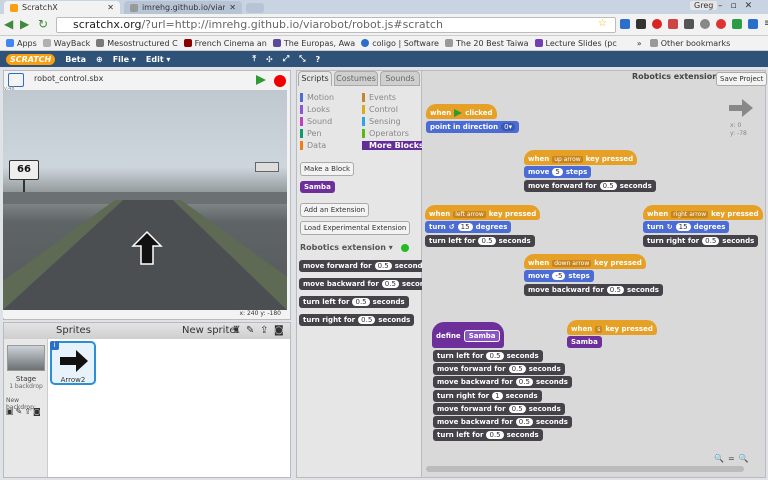 The image size is (768, 480). I want to click on when-left-arrow-hat: when left arrow key pressed, so click(483, 212).